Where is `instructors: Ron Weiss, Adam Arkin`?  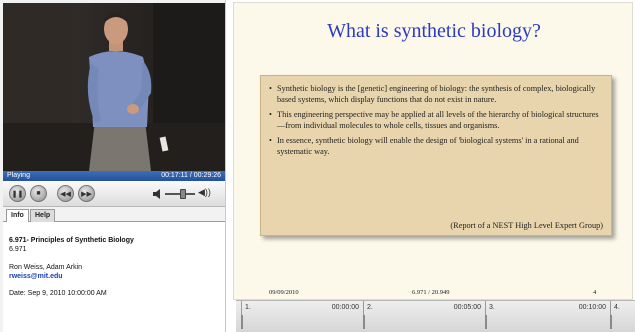
instructors: Ron Weiss, Adam Arkin is located at coordinates (46, 267).